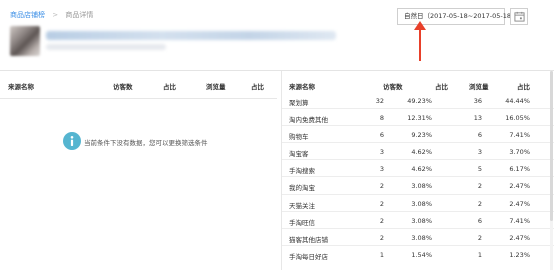 The image size is (554, 270). What do you see at coordinates (308, 239) in the screenshot?
I see `source-name: 猫客其他店铺` at bounding box center [308, 239].